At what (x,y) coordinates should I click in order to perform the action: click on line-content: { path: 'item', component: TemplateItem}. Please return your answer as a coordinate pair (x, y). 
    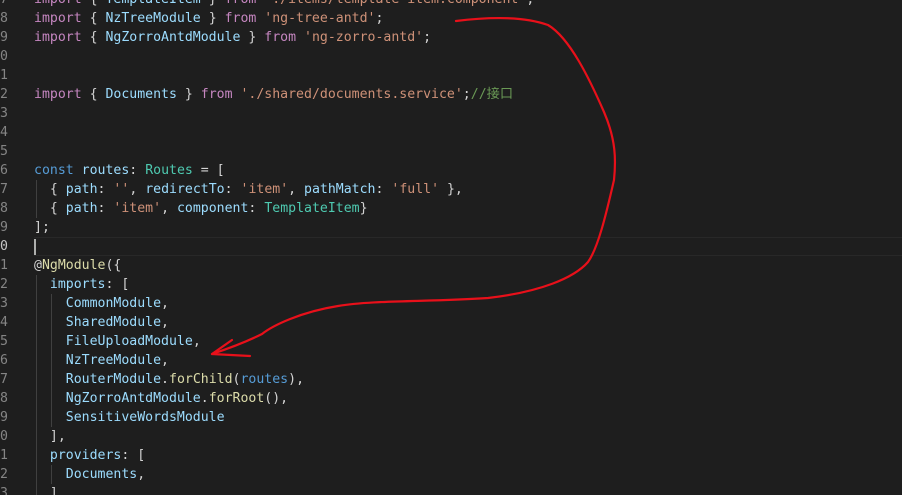
    Looking at the image, I should click on (201, 208).